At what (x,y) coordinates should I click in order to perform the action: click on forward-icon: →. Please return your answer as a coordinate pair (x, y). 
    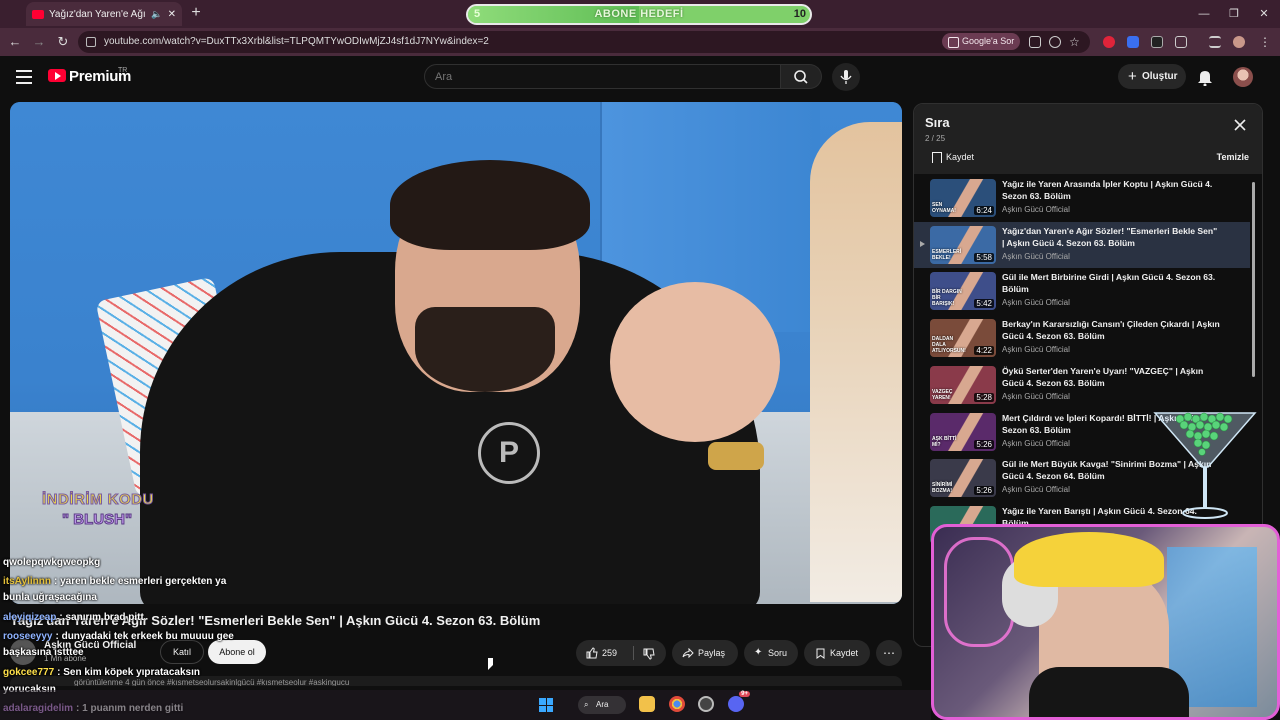
    Looking at the image, I should click on (39, 42).